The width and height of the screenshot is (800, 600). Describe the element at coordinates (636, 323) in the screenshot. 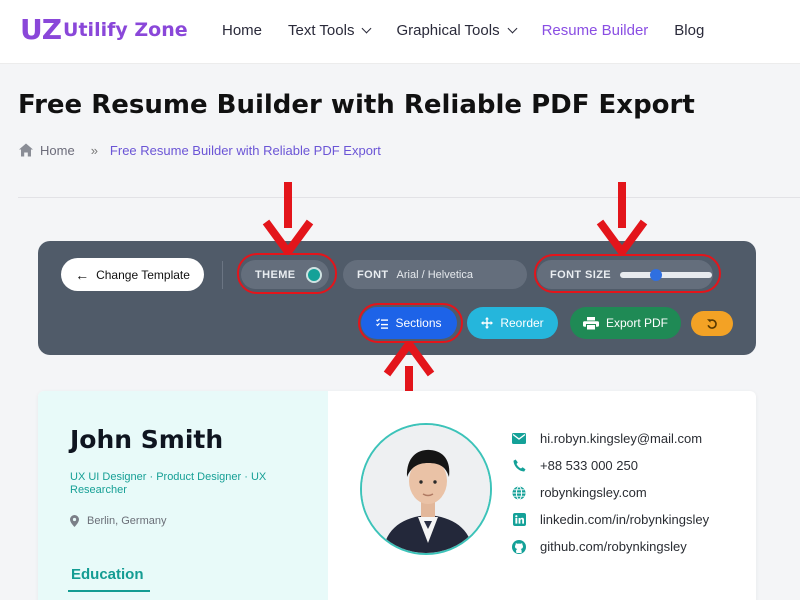

I see `export-pdf-label: Export PDF` at that location.